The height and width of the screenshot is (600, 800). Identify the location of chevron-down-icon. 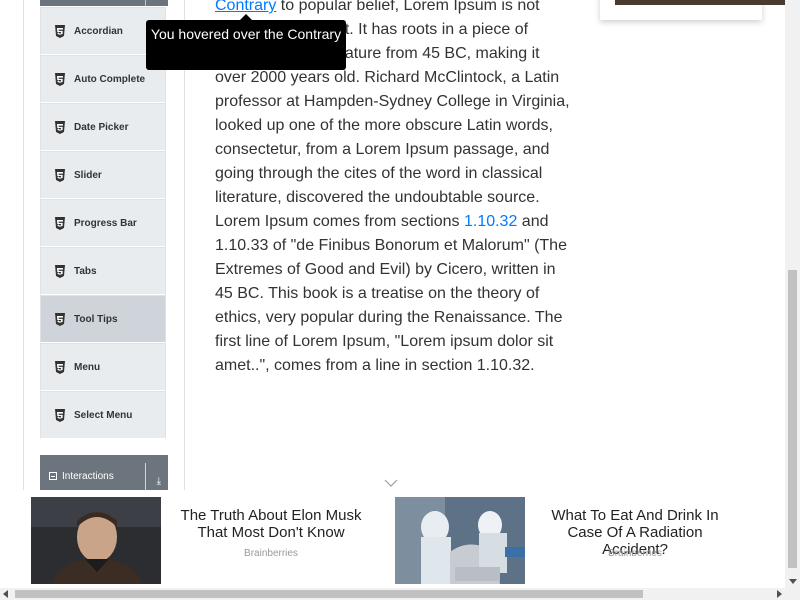
(391, 483).